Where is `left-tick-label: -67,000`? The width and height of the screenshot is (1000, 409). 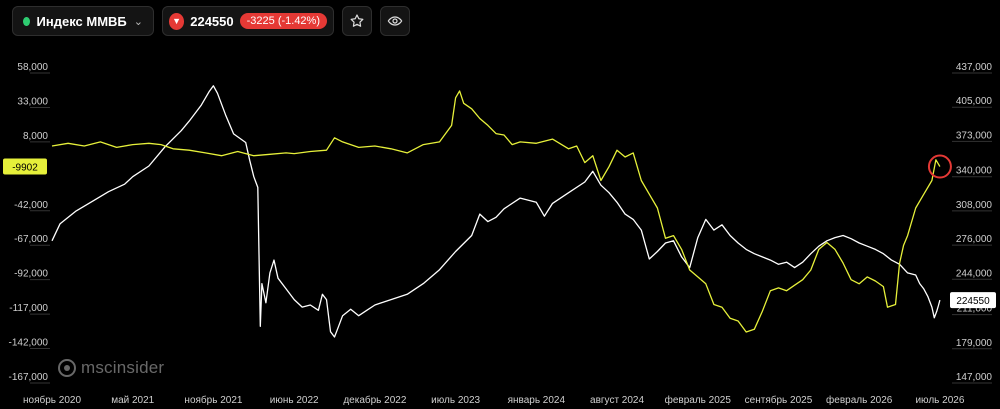 left-tick-label: -67,000 is located at coordinates (31, 239).